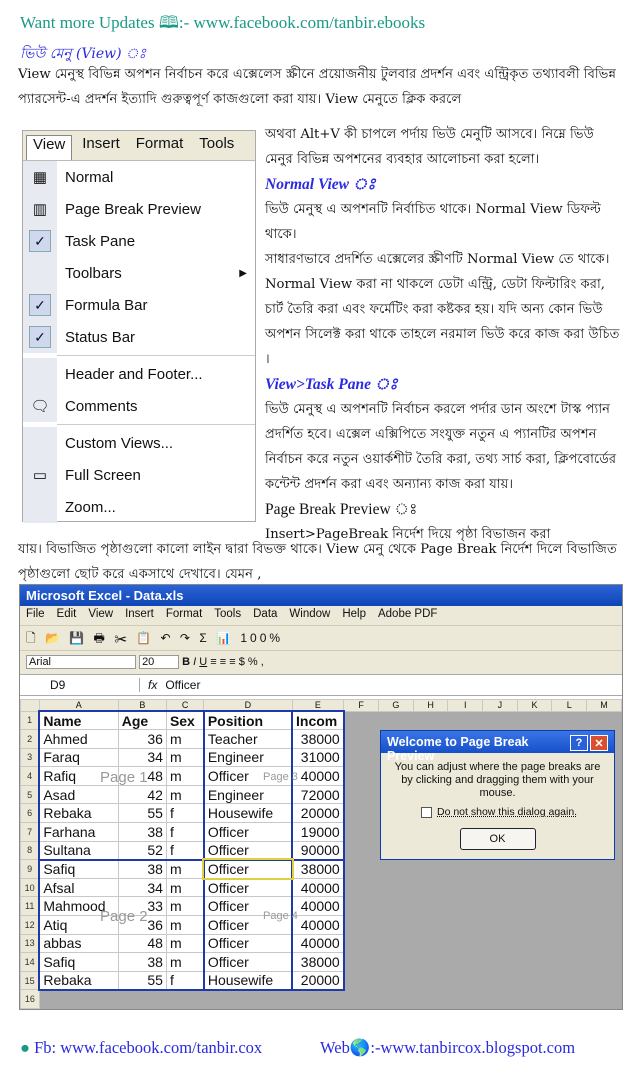 This screenshot has height=1073, width=638. I want to click on table-cell: 72000, so click(318, 794).